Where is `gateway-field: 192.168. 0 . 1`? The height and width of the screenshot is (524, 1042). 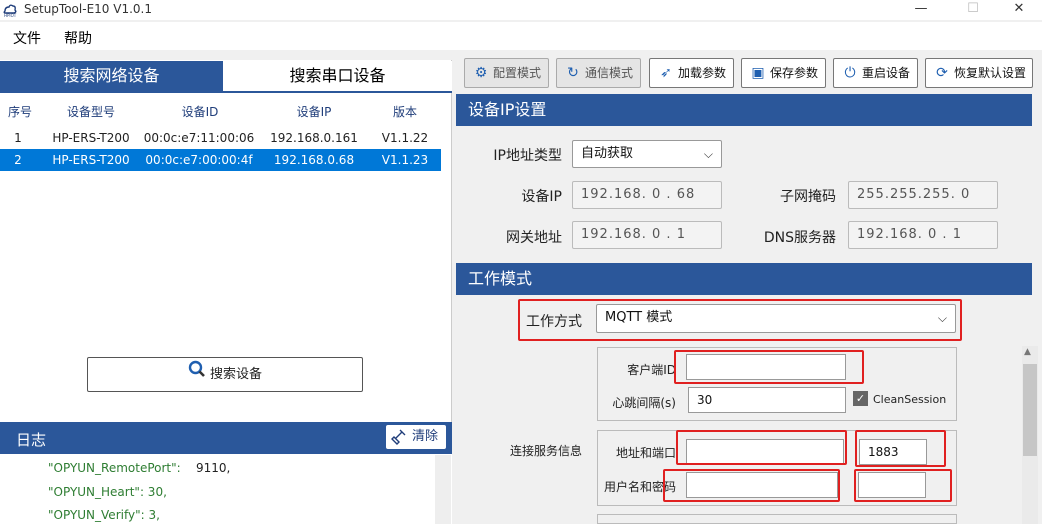 gateway-field: 192.168. 0 . 1 is located at coordinates (647, 235).